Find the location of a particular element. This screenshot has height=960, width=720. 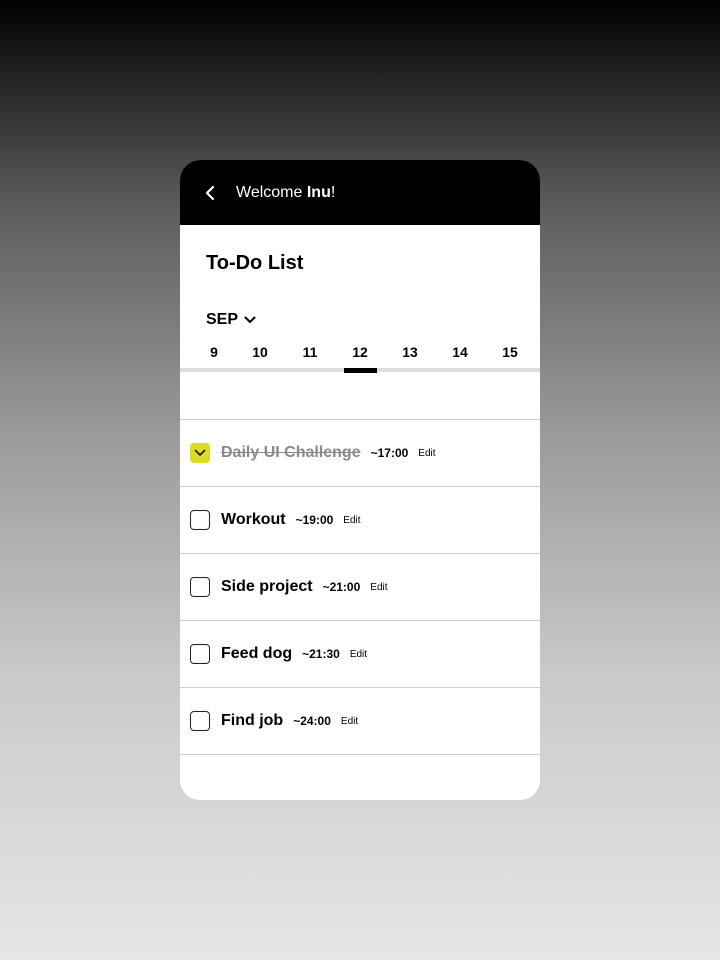

date-item-selected: 12 is located at coordinates (360, 352).